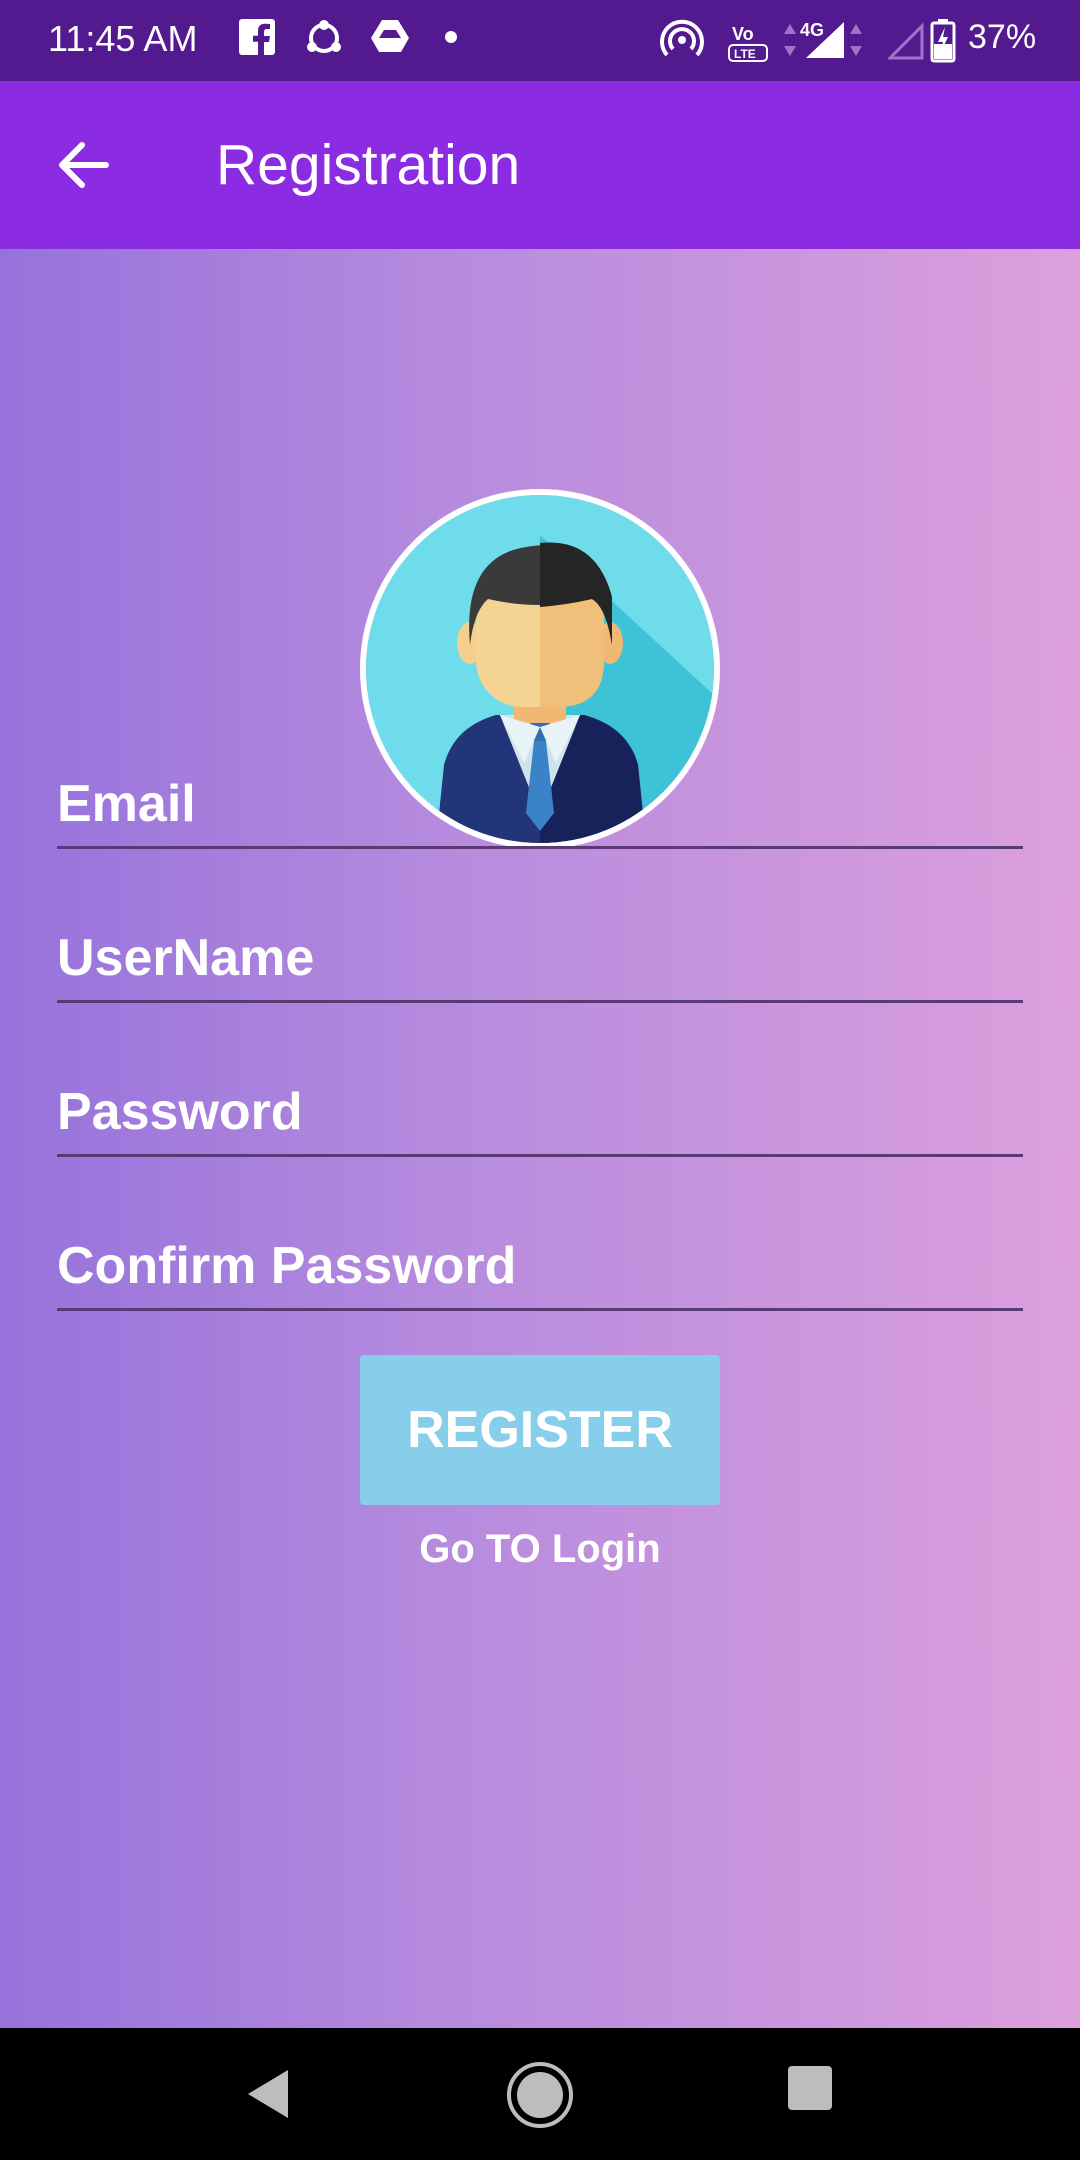 The height and width of the screenshot is (2160, 1080). I want to click on password-field, so click(540, 1119).